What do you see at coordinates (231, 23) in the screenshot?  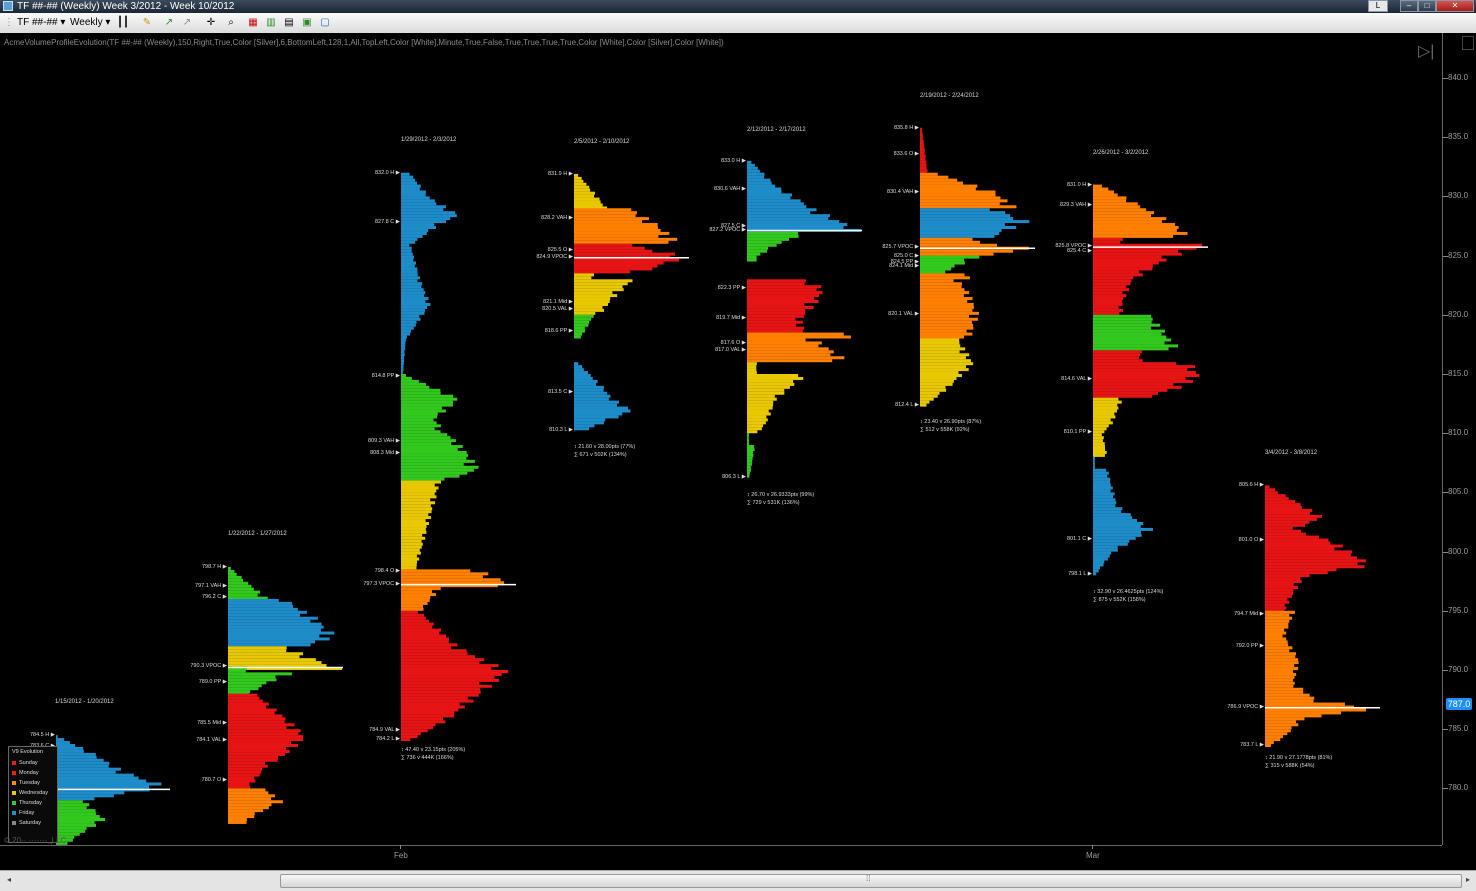 I see `zoom-icon: ⌕` at bounding box center [231, 23].